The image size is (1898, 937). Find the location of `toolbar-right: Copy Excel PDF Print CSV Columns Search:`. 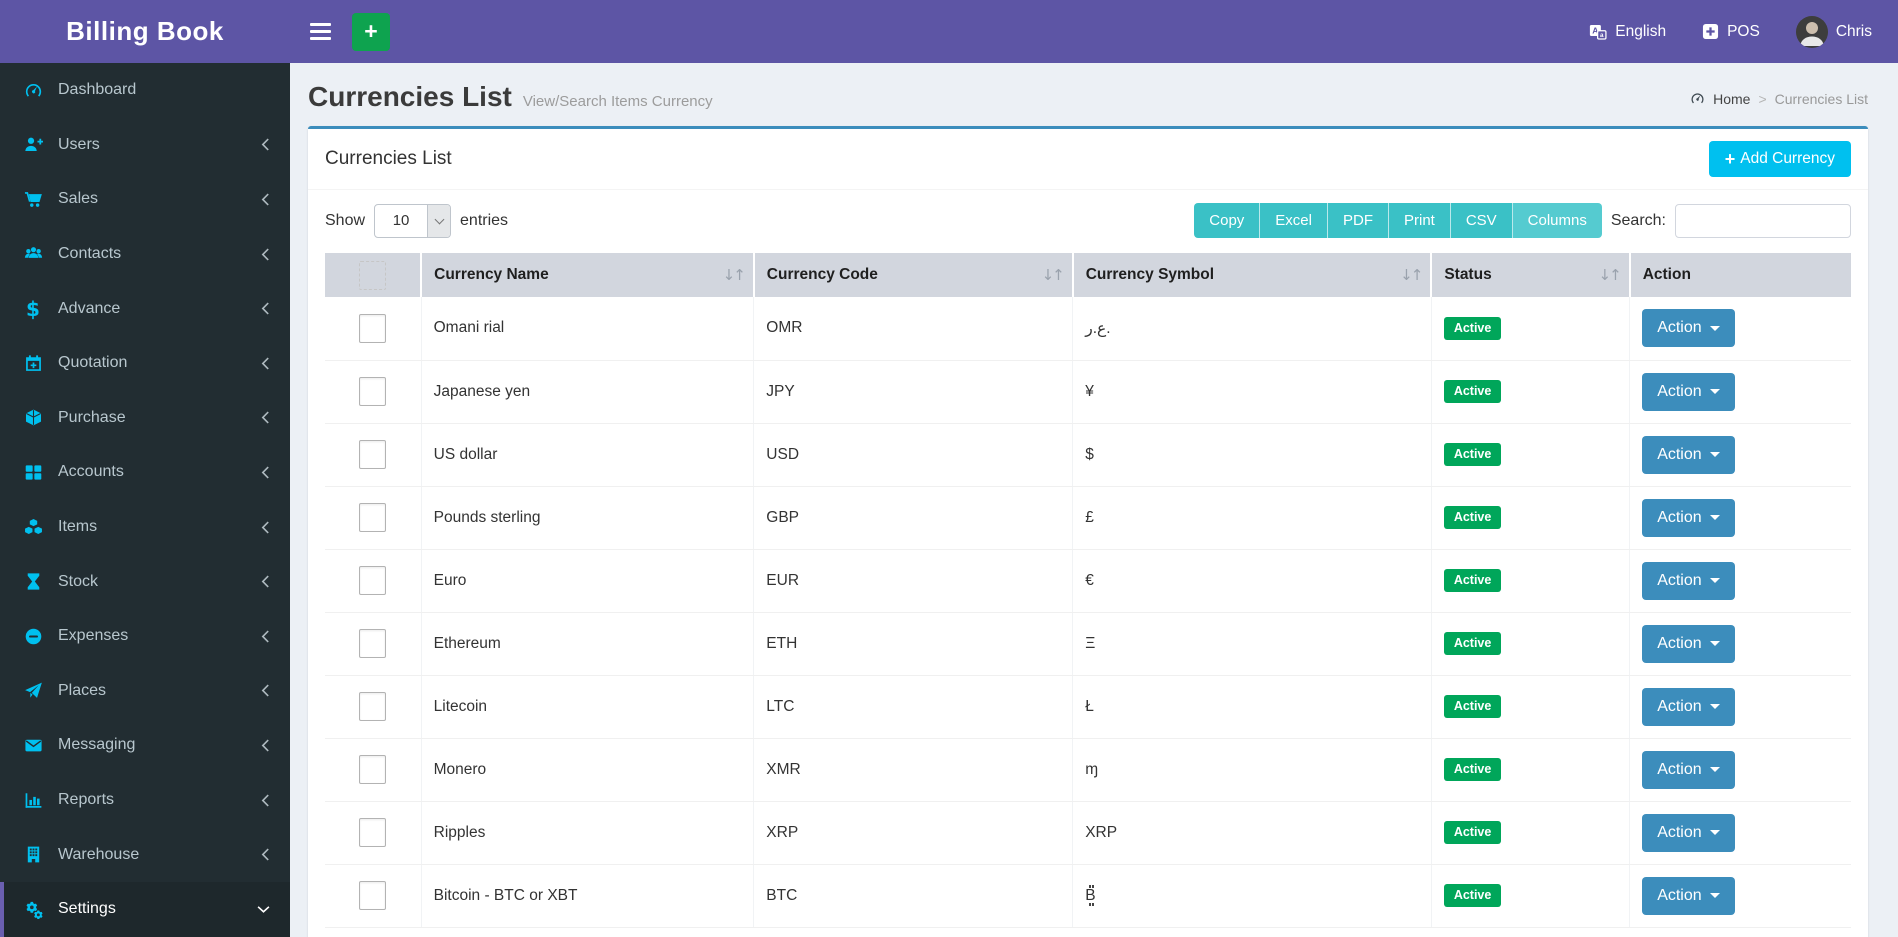

toolbar-right: Copy Excel PDF Print CSV Columns Search: is located at coordinates (1522, 220).